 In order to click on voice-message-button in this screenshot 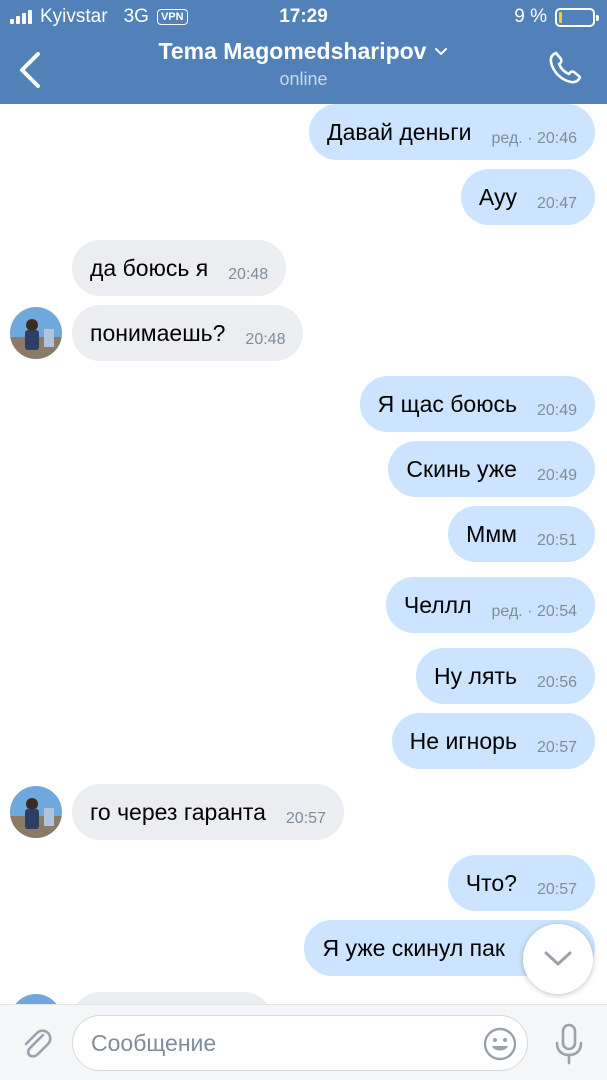, I will do `click(569, 1044)`.